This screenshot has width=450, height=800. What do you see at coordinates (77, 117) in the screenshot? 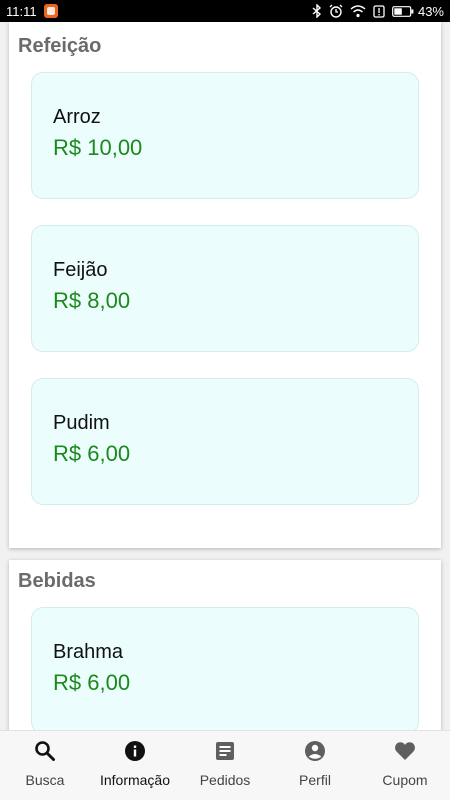
I see `menu-item-name: Arroz` at bounding box center [77, 117].